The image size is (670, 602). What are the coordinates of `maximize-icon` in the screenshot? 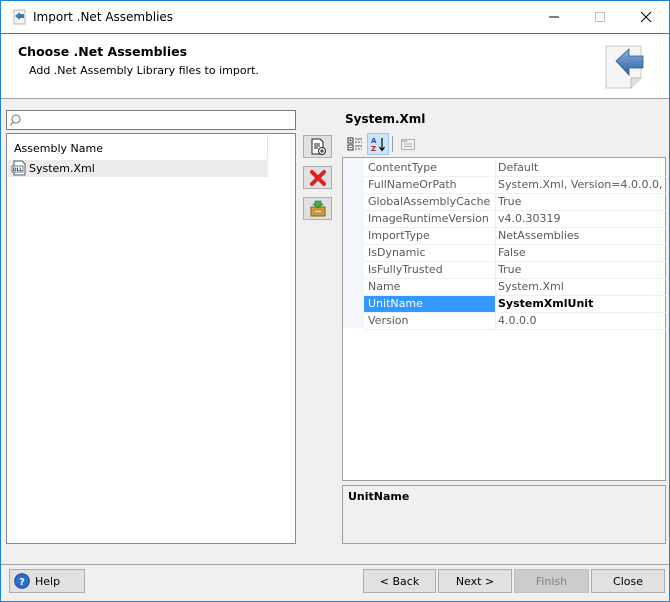 It's located at (600, 16).